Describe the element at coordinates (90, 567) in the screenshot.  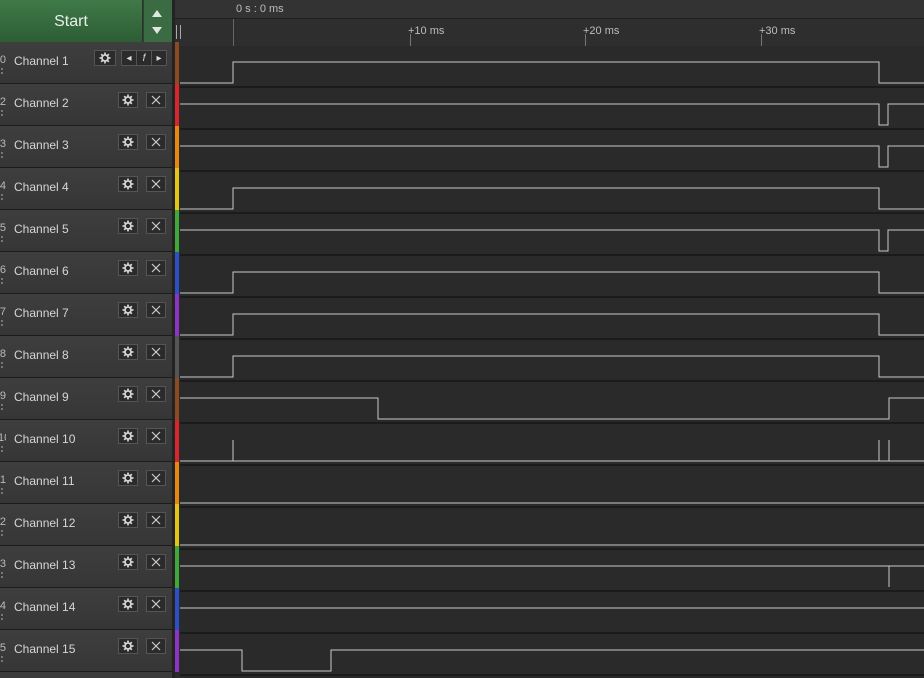
I see `channel-row: 3 Channel 13` at that location.